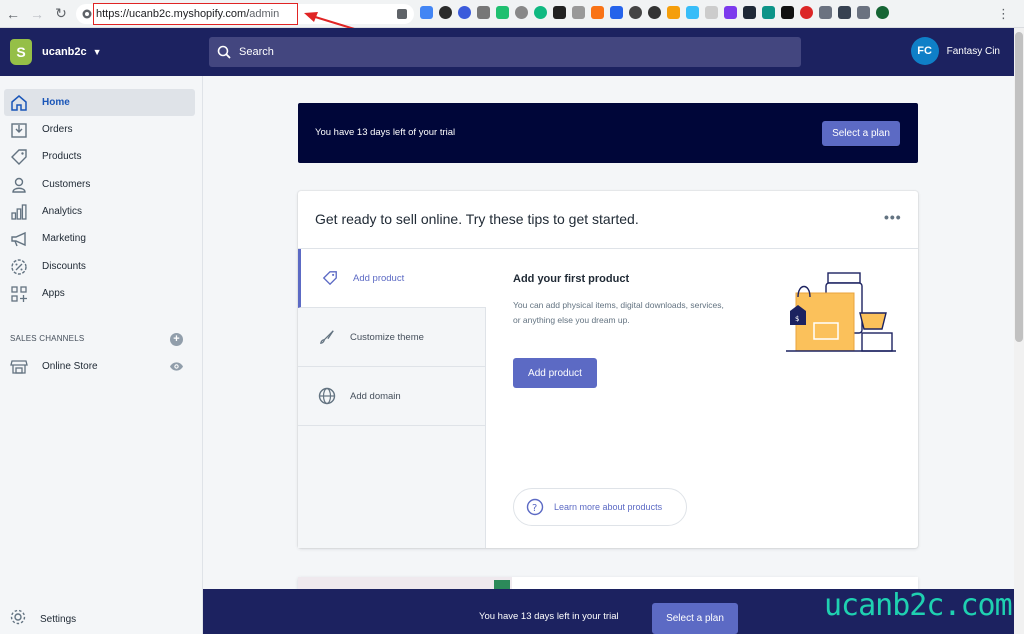 The height and width of the screenshot is (634, 1024). I want to click on sidebar-item-label: Online Store, so click(70, 366).